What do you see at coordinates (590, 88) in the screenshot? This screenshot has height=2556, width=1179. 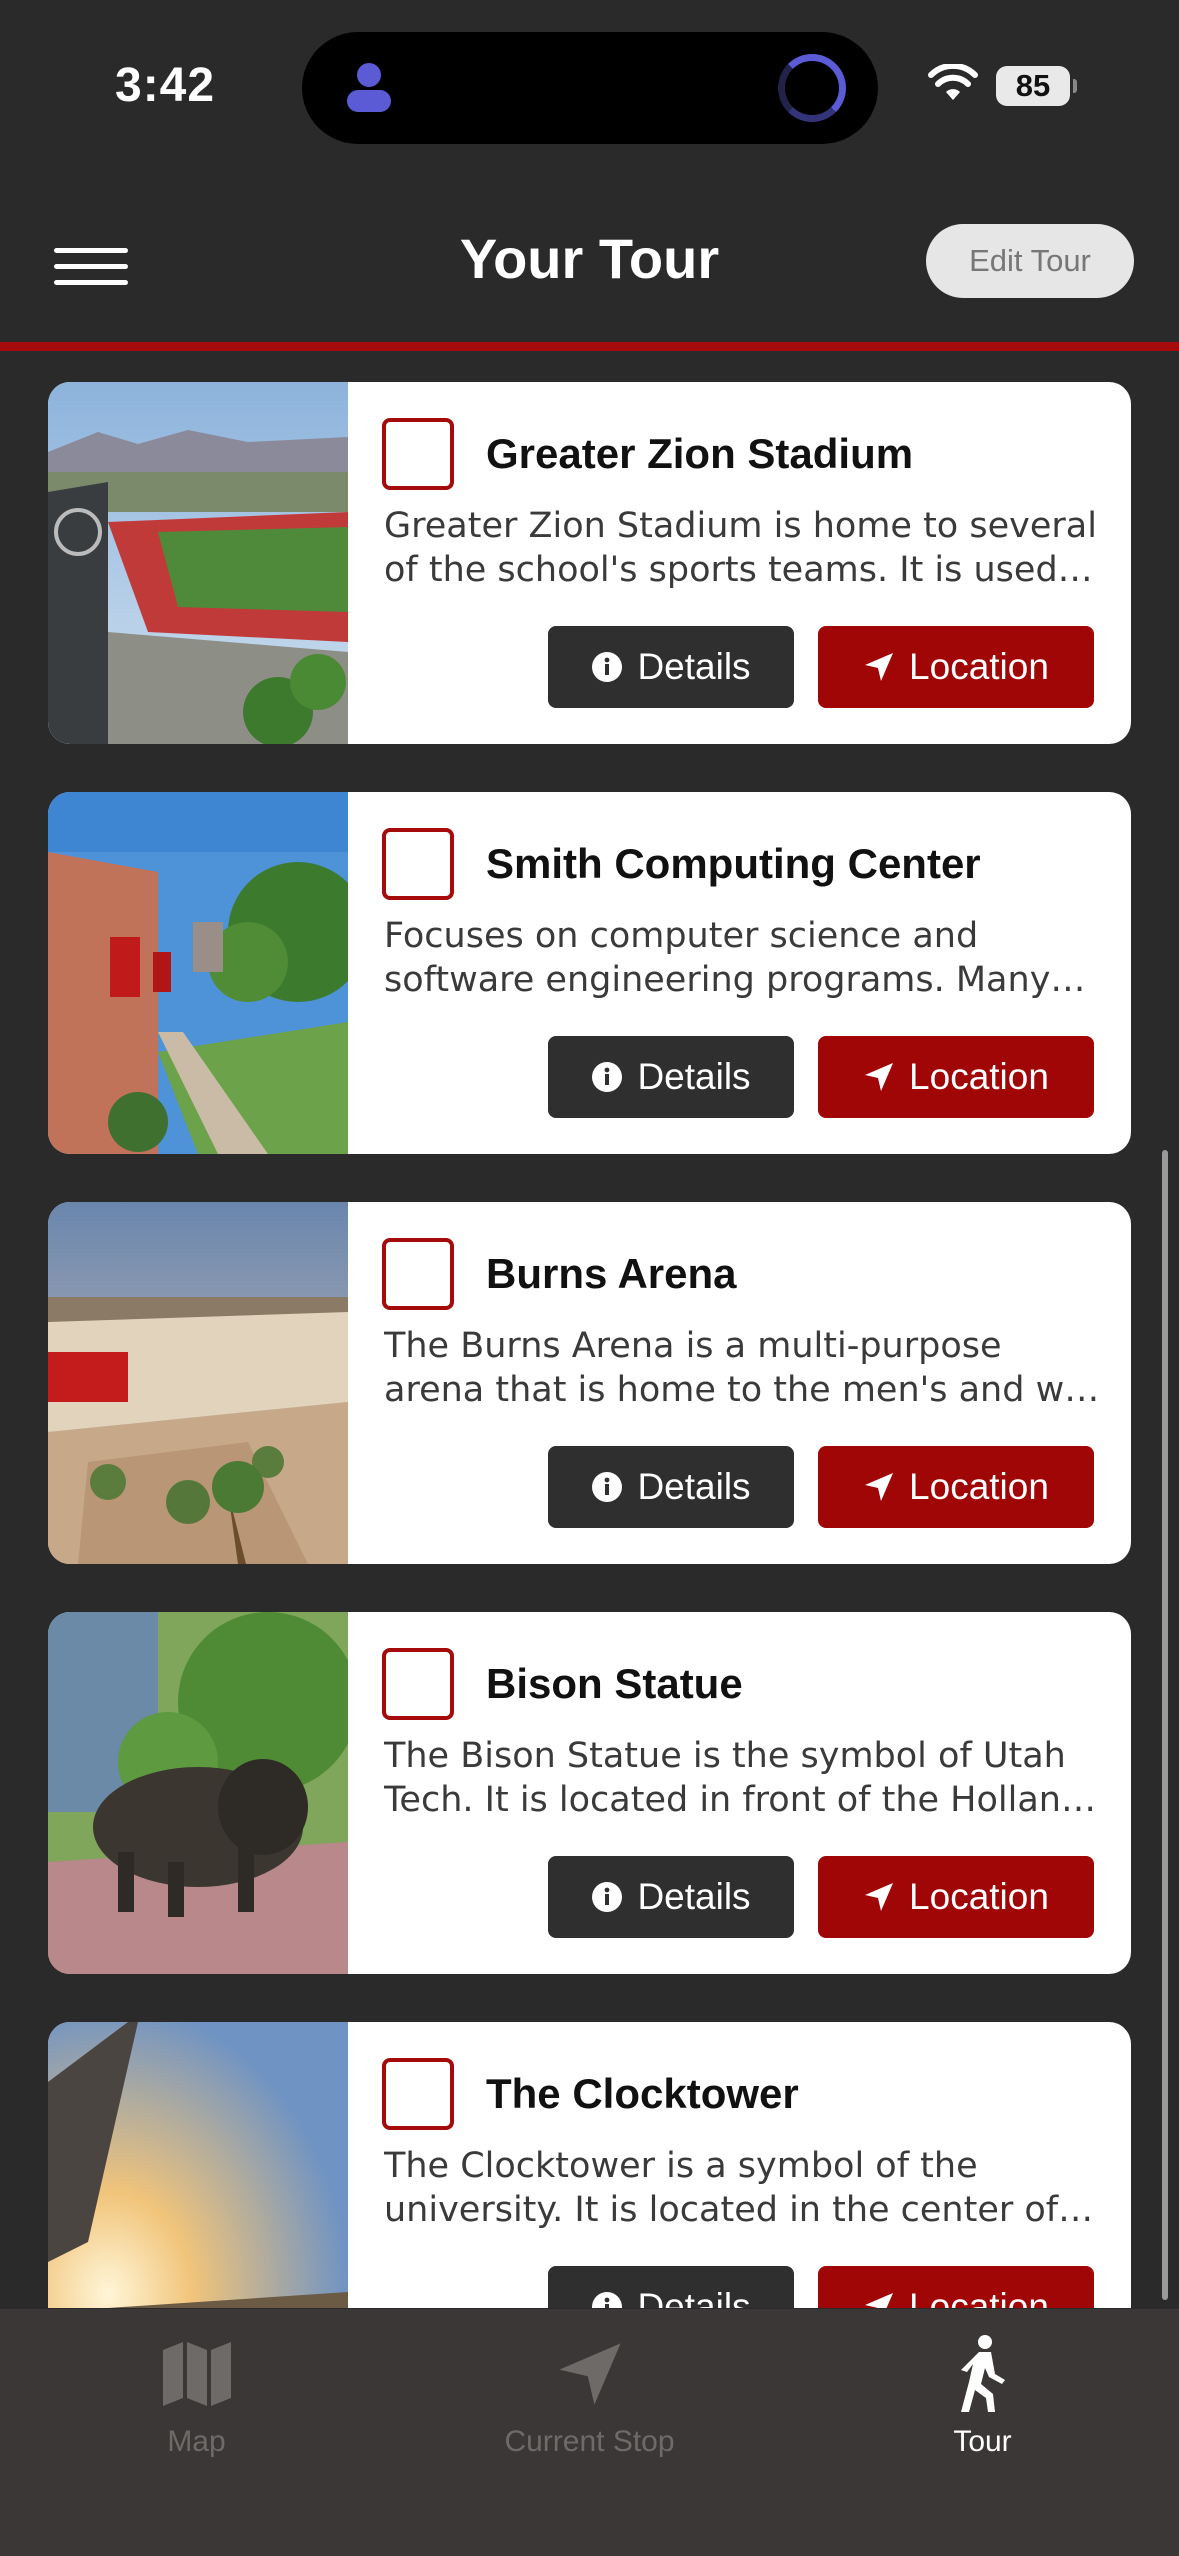 I see `dynamic-island` at bounding box center [590, 88].